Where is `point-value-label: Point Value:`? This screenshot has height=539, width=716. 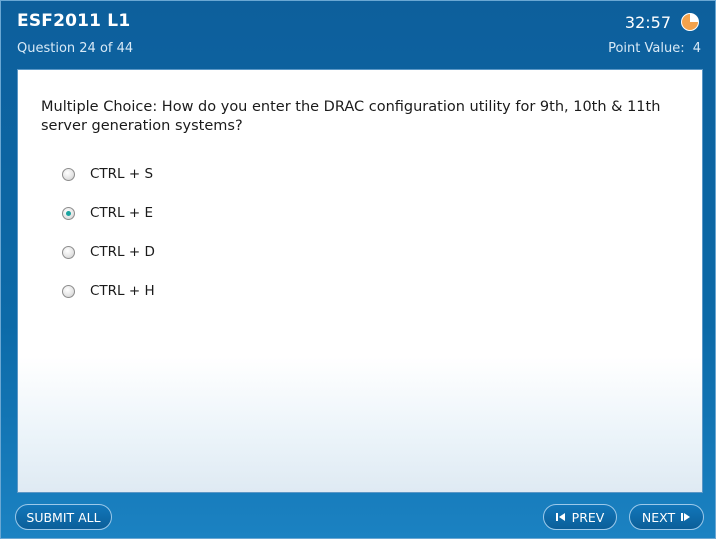
point-value-label: Point Value: is located at coordinates (646, 48).